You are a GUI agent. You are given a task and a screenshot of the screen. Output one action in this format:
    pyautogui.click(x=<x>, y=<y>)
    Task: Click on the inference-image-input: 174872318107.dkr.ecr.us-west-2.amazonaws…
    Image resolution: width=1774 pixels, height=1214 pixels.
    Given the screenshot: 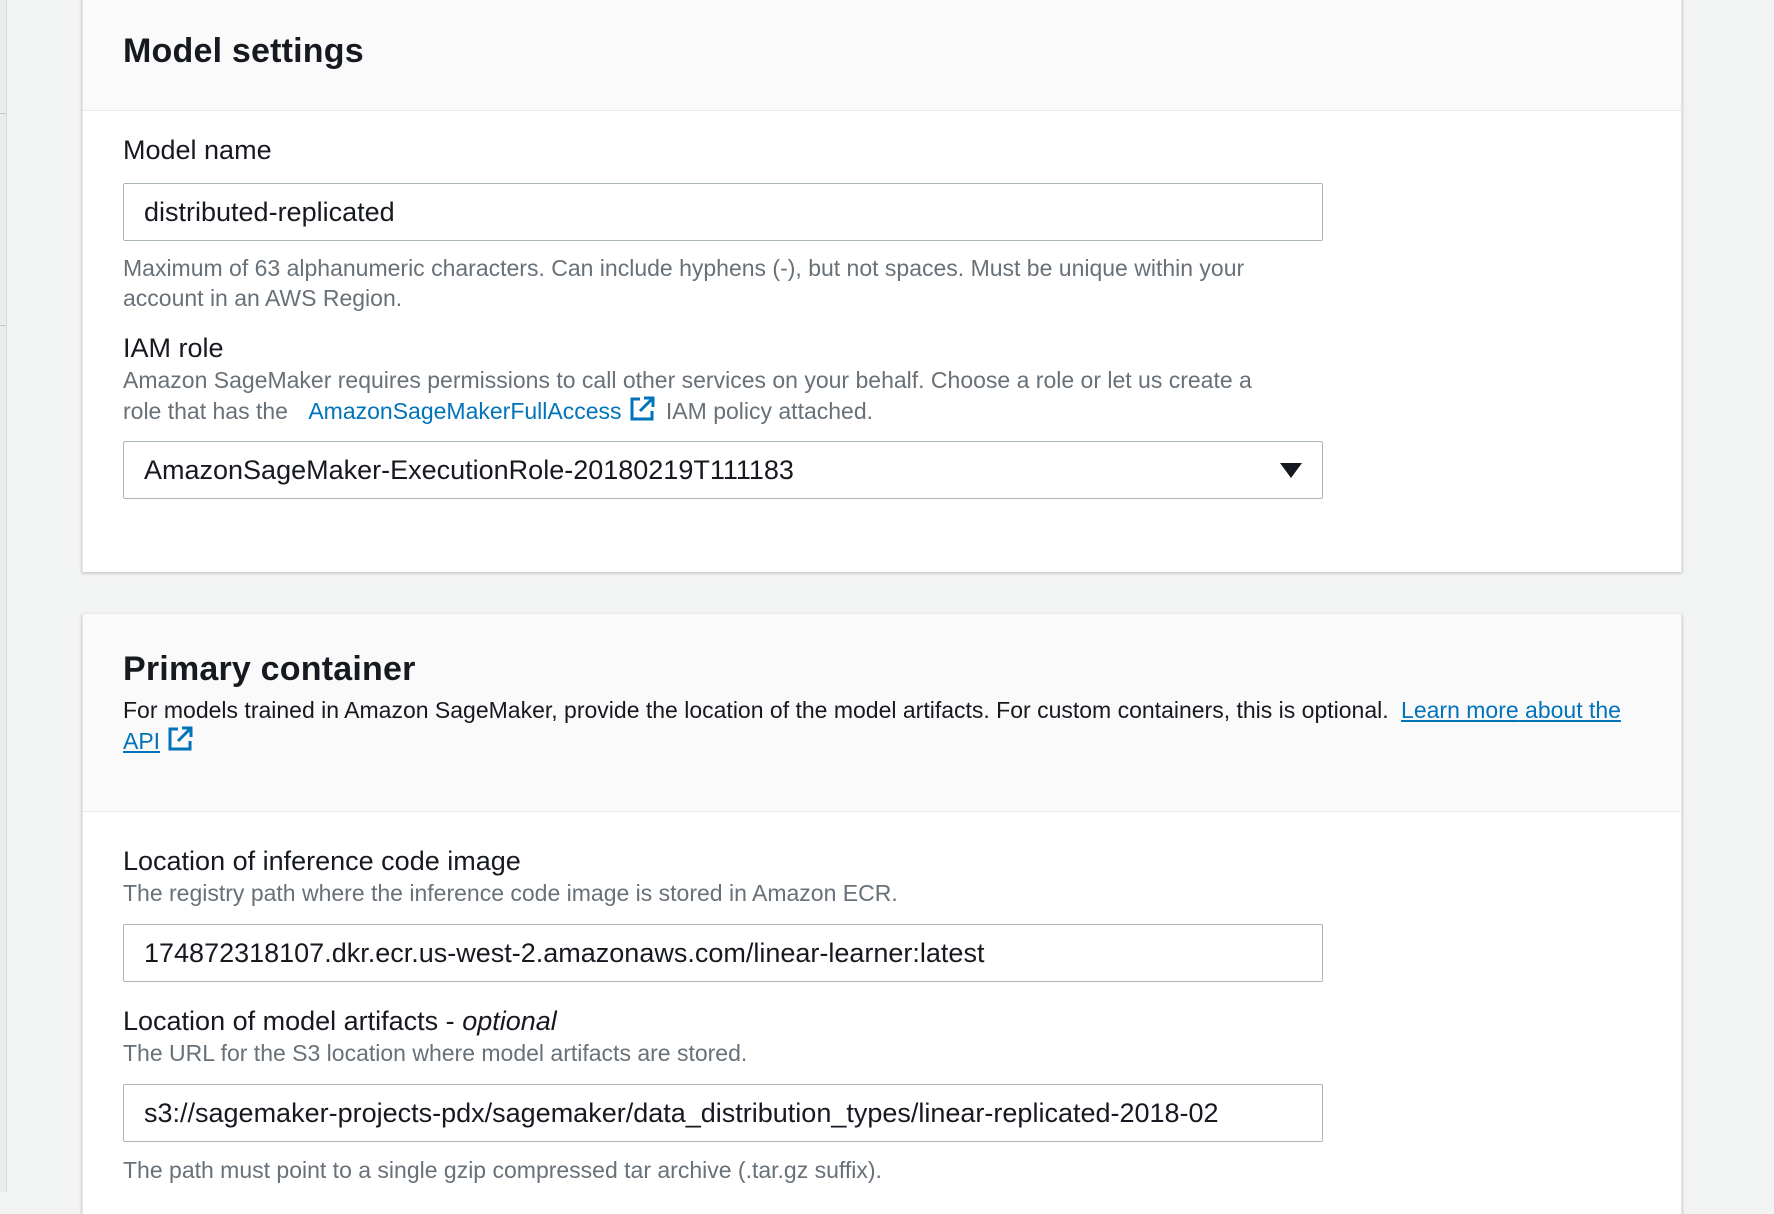 What is the action you would take?
    pyautogui.click(x=723, y=953)
    